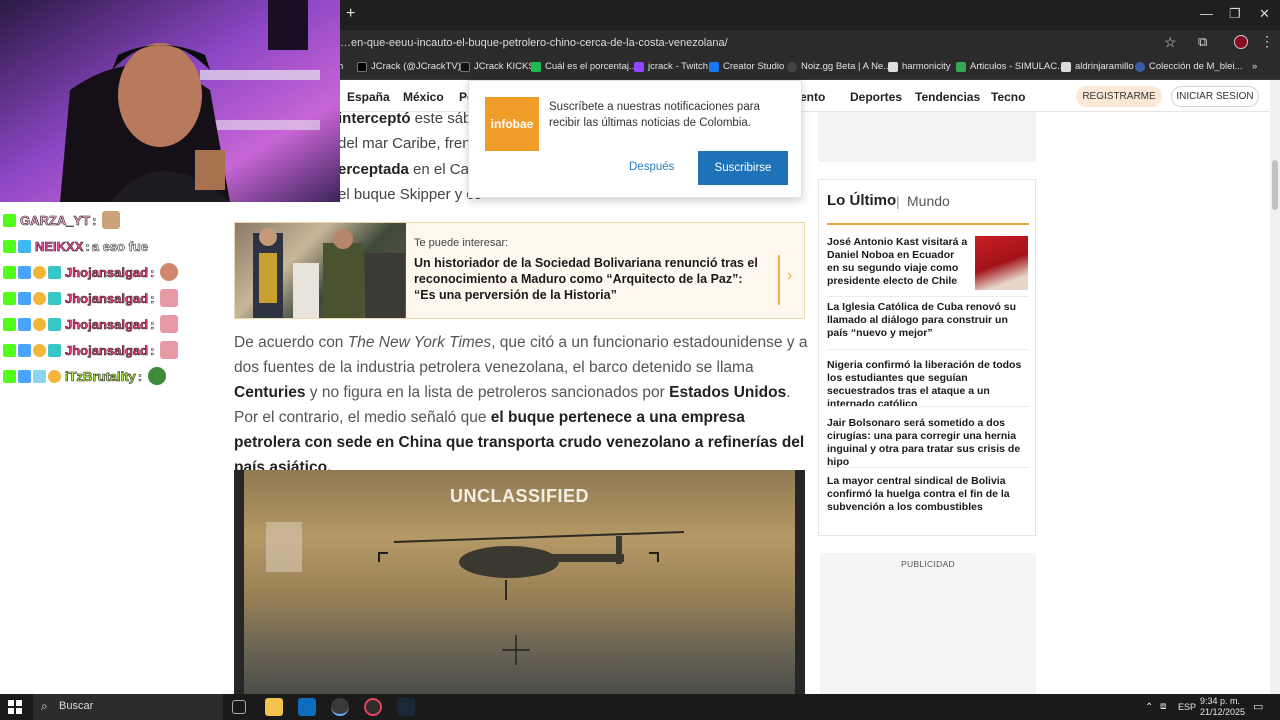 This screenshot has width=1280, height=720. Describe the element at coordinates (1140, 66) in the screenshot. I see `site-icon` at that location.